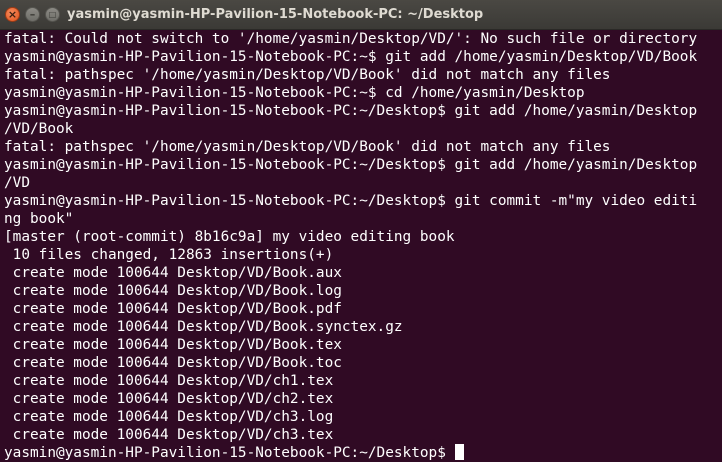  Describe the element at coordinates (169, 435) in the screenshot. I see `terminal-line: create mode 100644 Desktop/VD/ch3.tex` at that location.